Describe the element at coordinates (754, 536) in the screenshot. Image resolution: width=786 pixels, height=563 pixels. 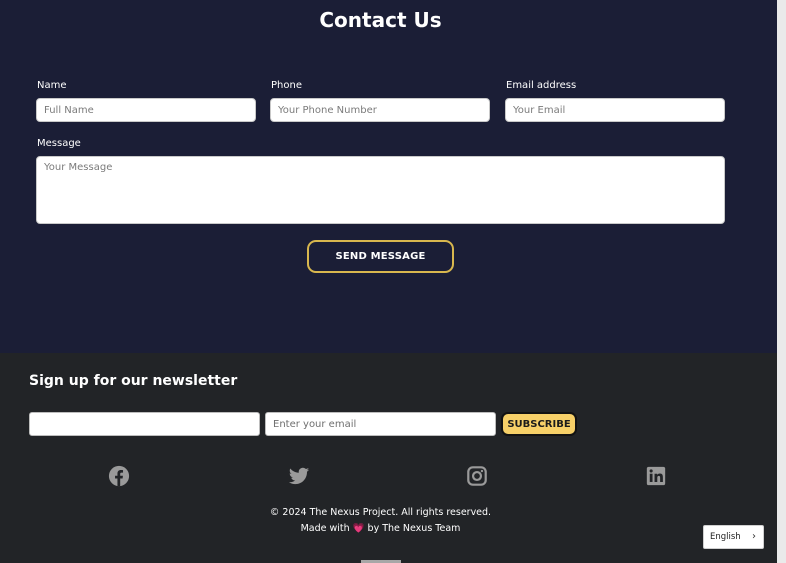
I see `chevron-right-icon: ›` at that location.